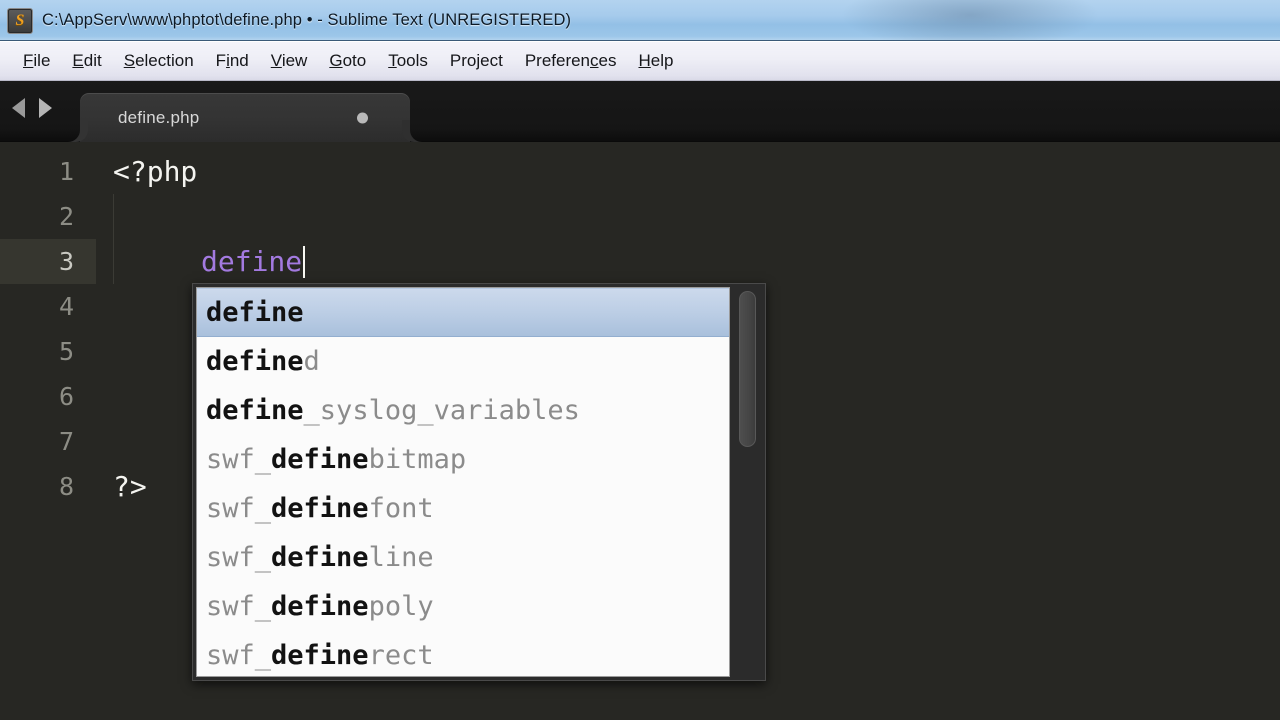  I want to click on autocomplete-scrollbar-thumb, so click(747, 369).